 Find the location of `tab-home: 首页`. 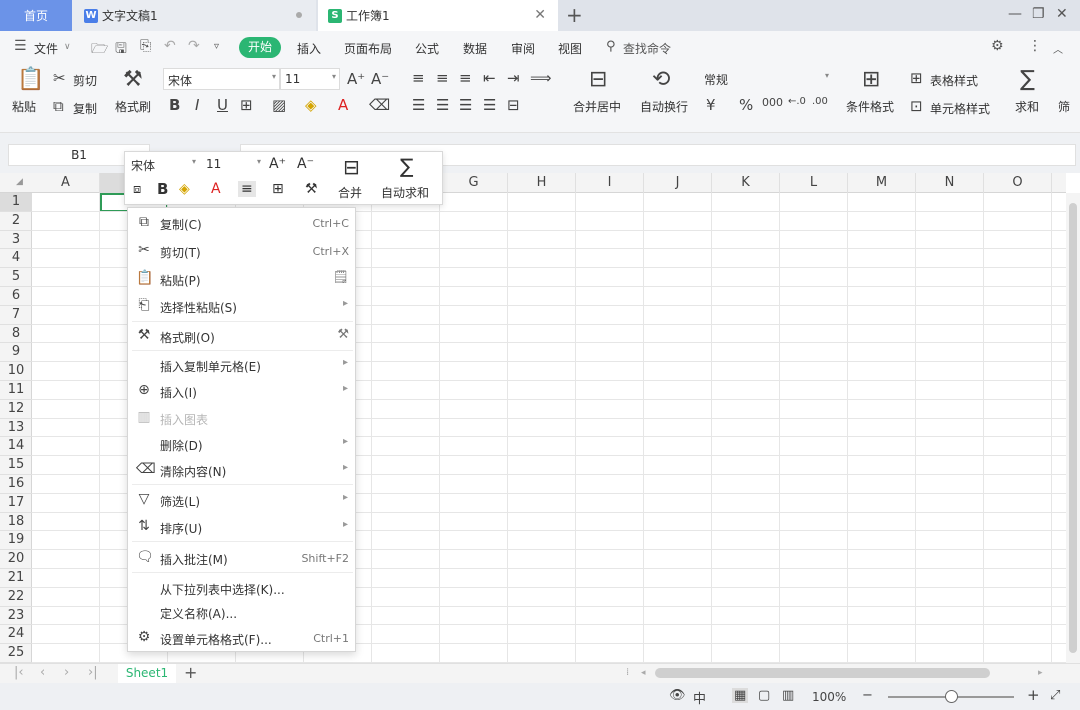

tab-home: 首页 is located at coordinates (36, 15).